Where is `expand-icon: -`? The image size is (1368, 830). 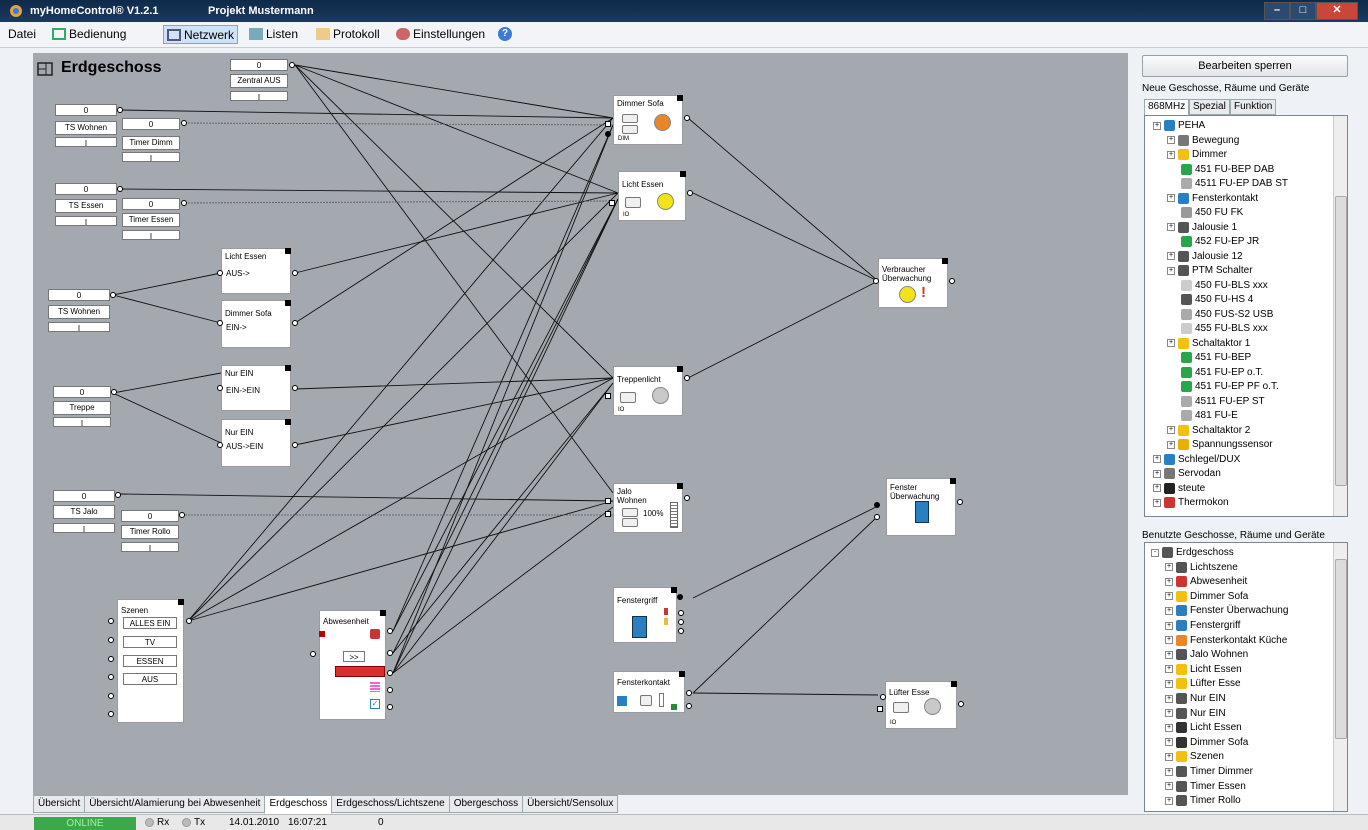 expand-icon: - is located at coordinates (1155, 552).